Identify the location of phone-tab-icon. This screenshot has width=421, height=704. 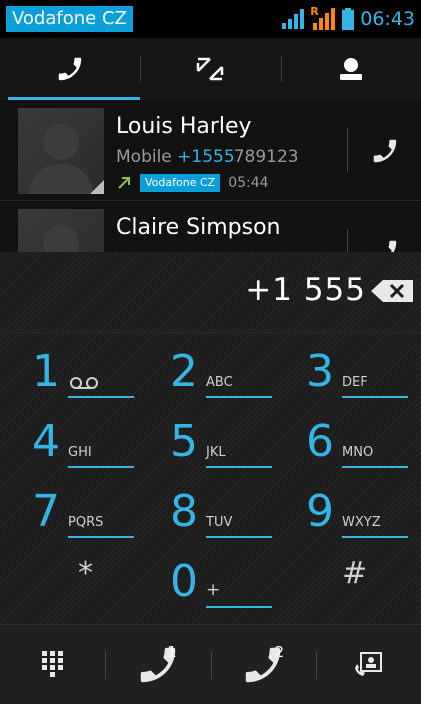
(70, 69).